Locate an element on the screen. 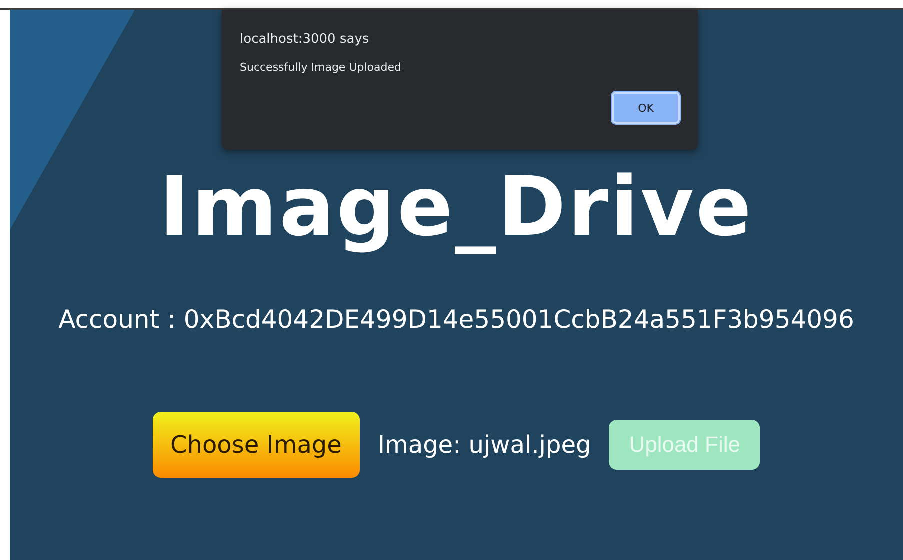  account-address: Account : 0xBcd4042DE499D14e55001CcbB24a551F3b954096 is located at coordinates (456, 319).